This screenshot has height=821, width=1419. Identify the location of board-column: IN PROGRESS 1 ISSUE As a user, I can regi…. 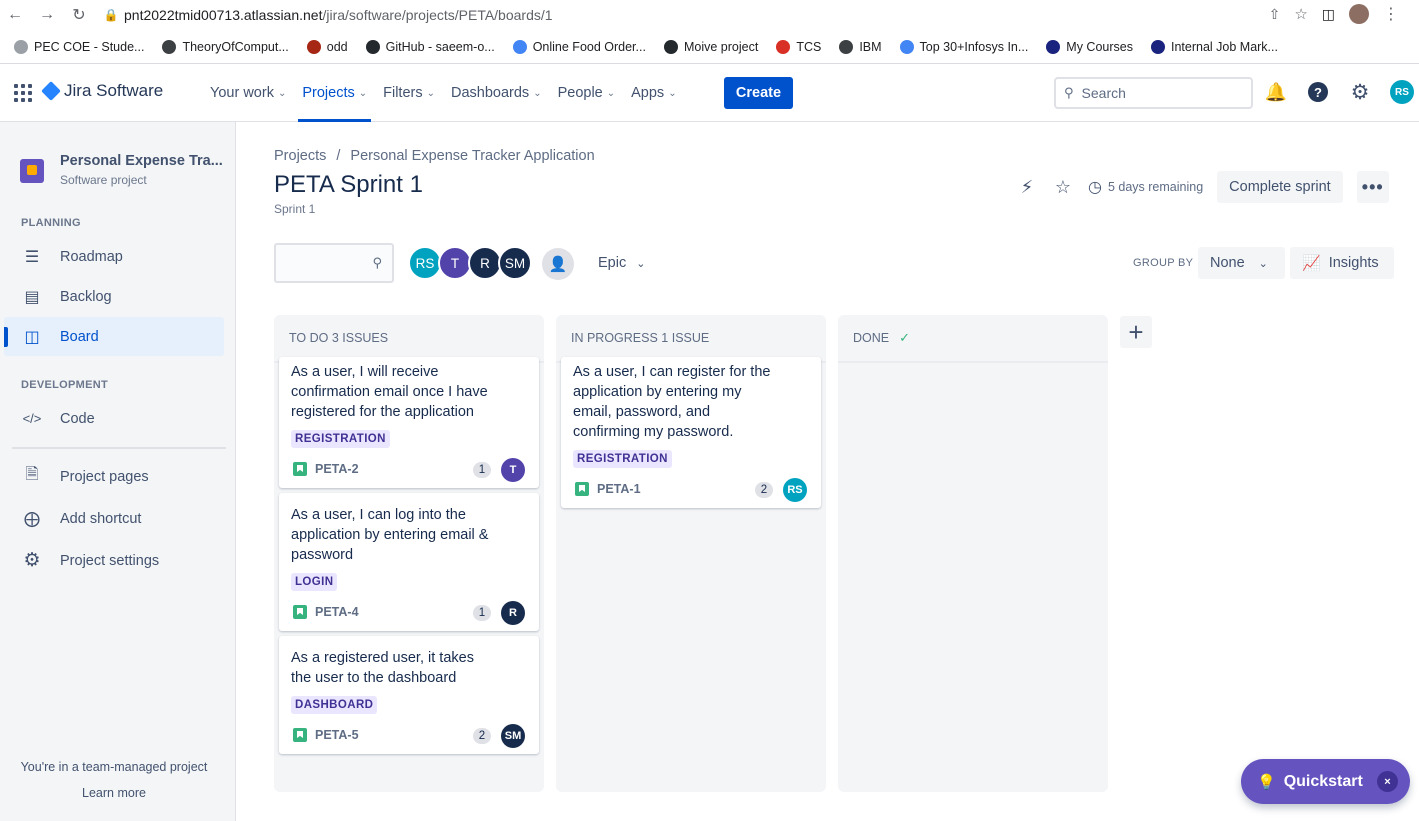
(691, 553).